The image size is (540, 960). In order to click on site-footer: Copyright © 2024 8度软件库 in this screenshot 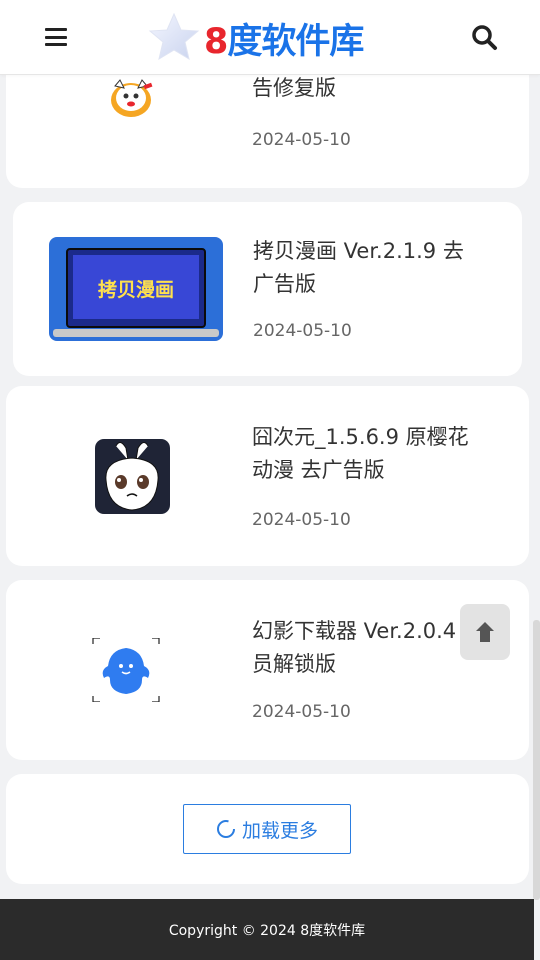, I will do `click(267, 929)`.